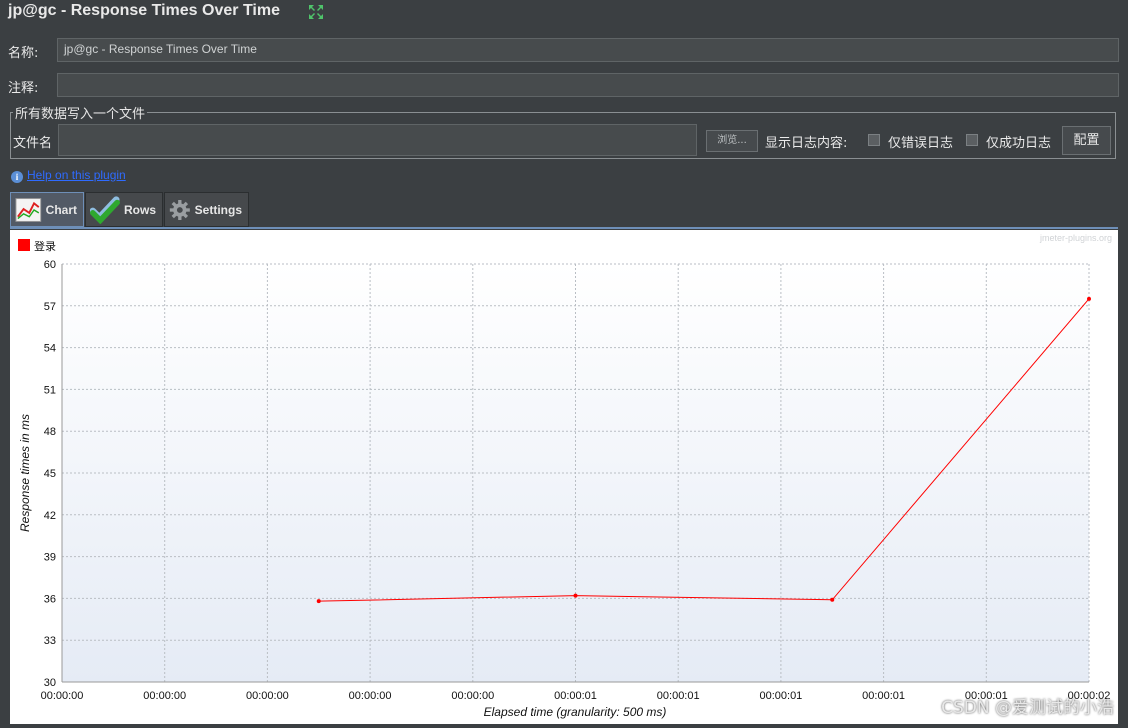 The height and width of the screenshot is (728, 1128). What do you see at coordinates (921, 143) in the screenshot?
I see `errors-only-label: 仅错误日志` at bounding box center [921, 143].